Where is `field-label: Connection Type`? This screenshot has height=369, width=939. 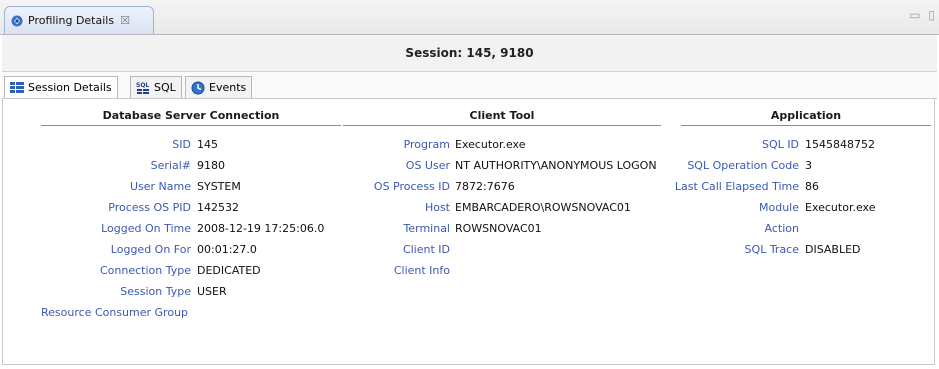 field-label: Connection Type is located at coordinates (145, 270).